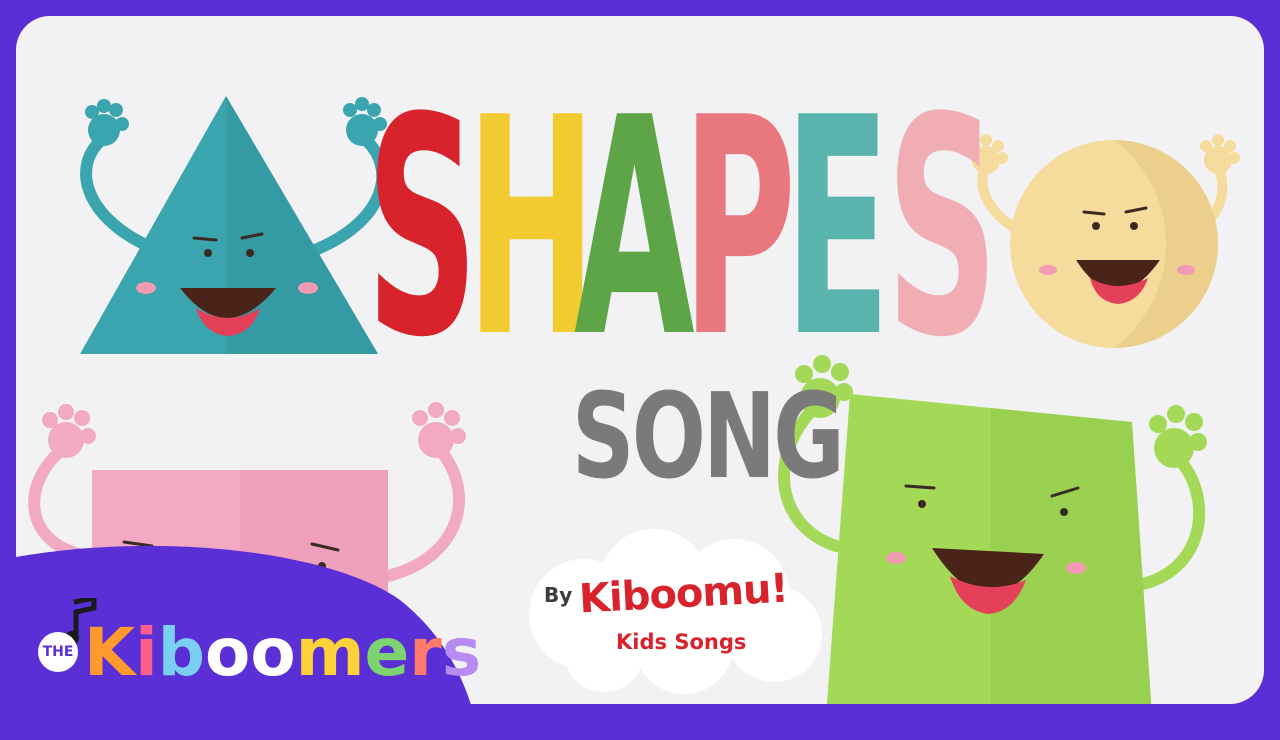 This screenshot has width=1280, height=740. What do you see at coordinates (234, 225) in the screenshot?
I see `triangle-character` at bounding box center [234, 225].